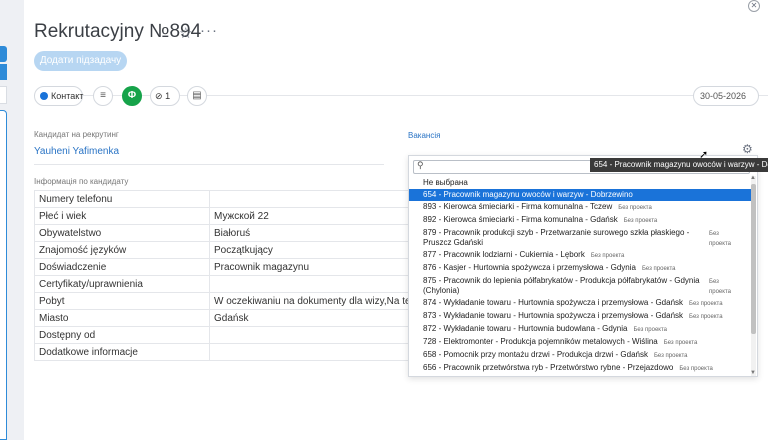 The height and width of the screenshot is (440, 768). I want to click on divider, so click(209, 164).